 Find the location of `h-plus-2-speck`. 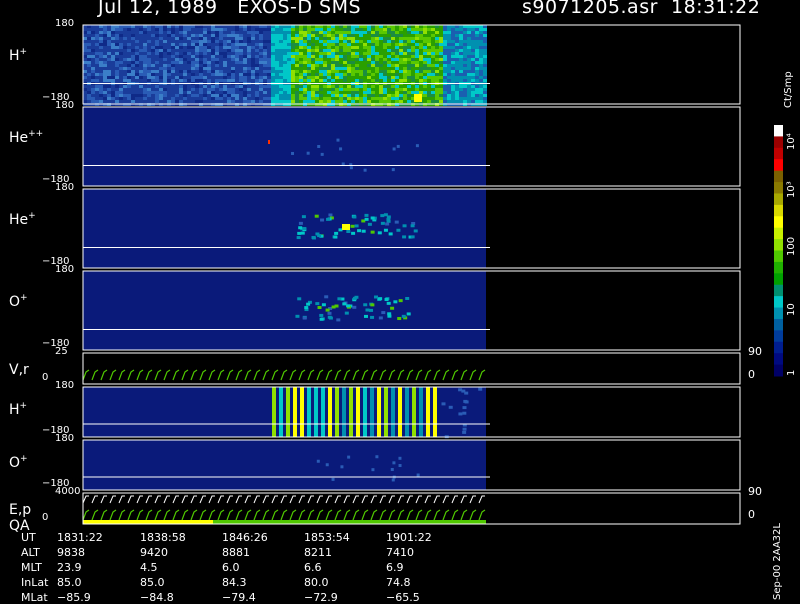

h-plus-2-speck is located at coordinates (466, 393).